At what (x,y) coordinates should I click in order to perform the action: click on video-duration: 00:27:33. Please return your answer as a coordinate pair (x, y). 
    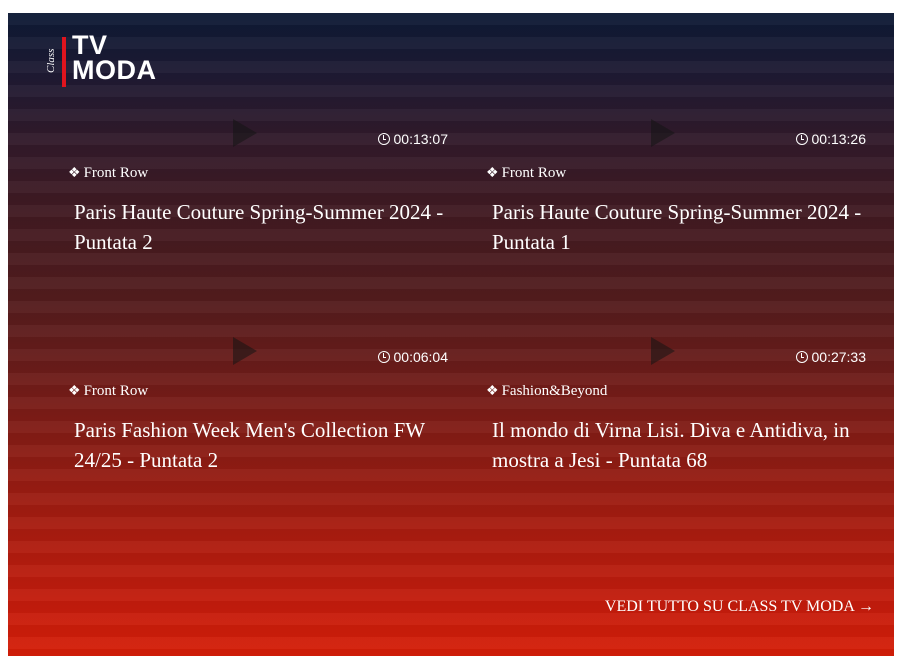
    Looking at the image, I should click on (831, 357).